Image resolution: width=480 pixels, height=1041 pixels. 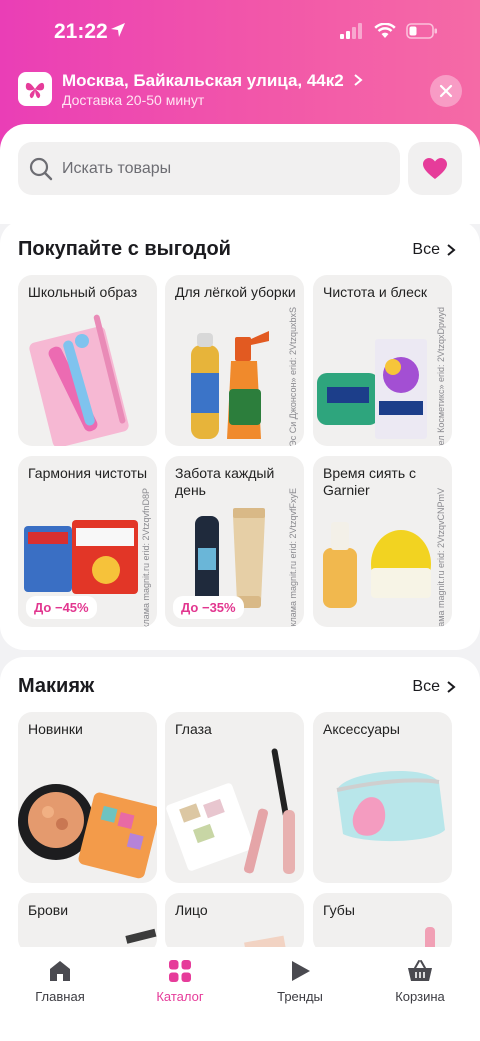 I want to click on search-input: Искать товары, so click(x=209, y=168).